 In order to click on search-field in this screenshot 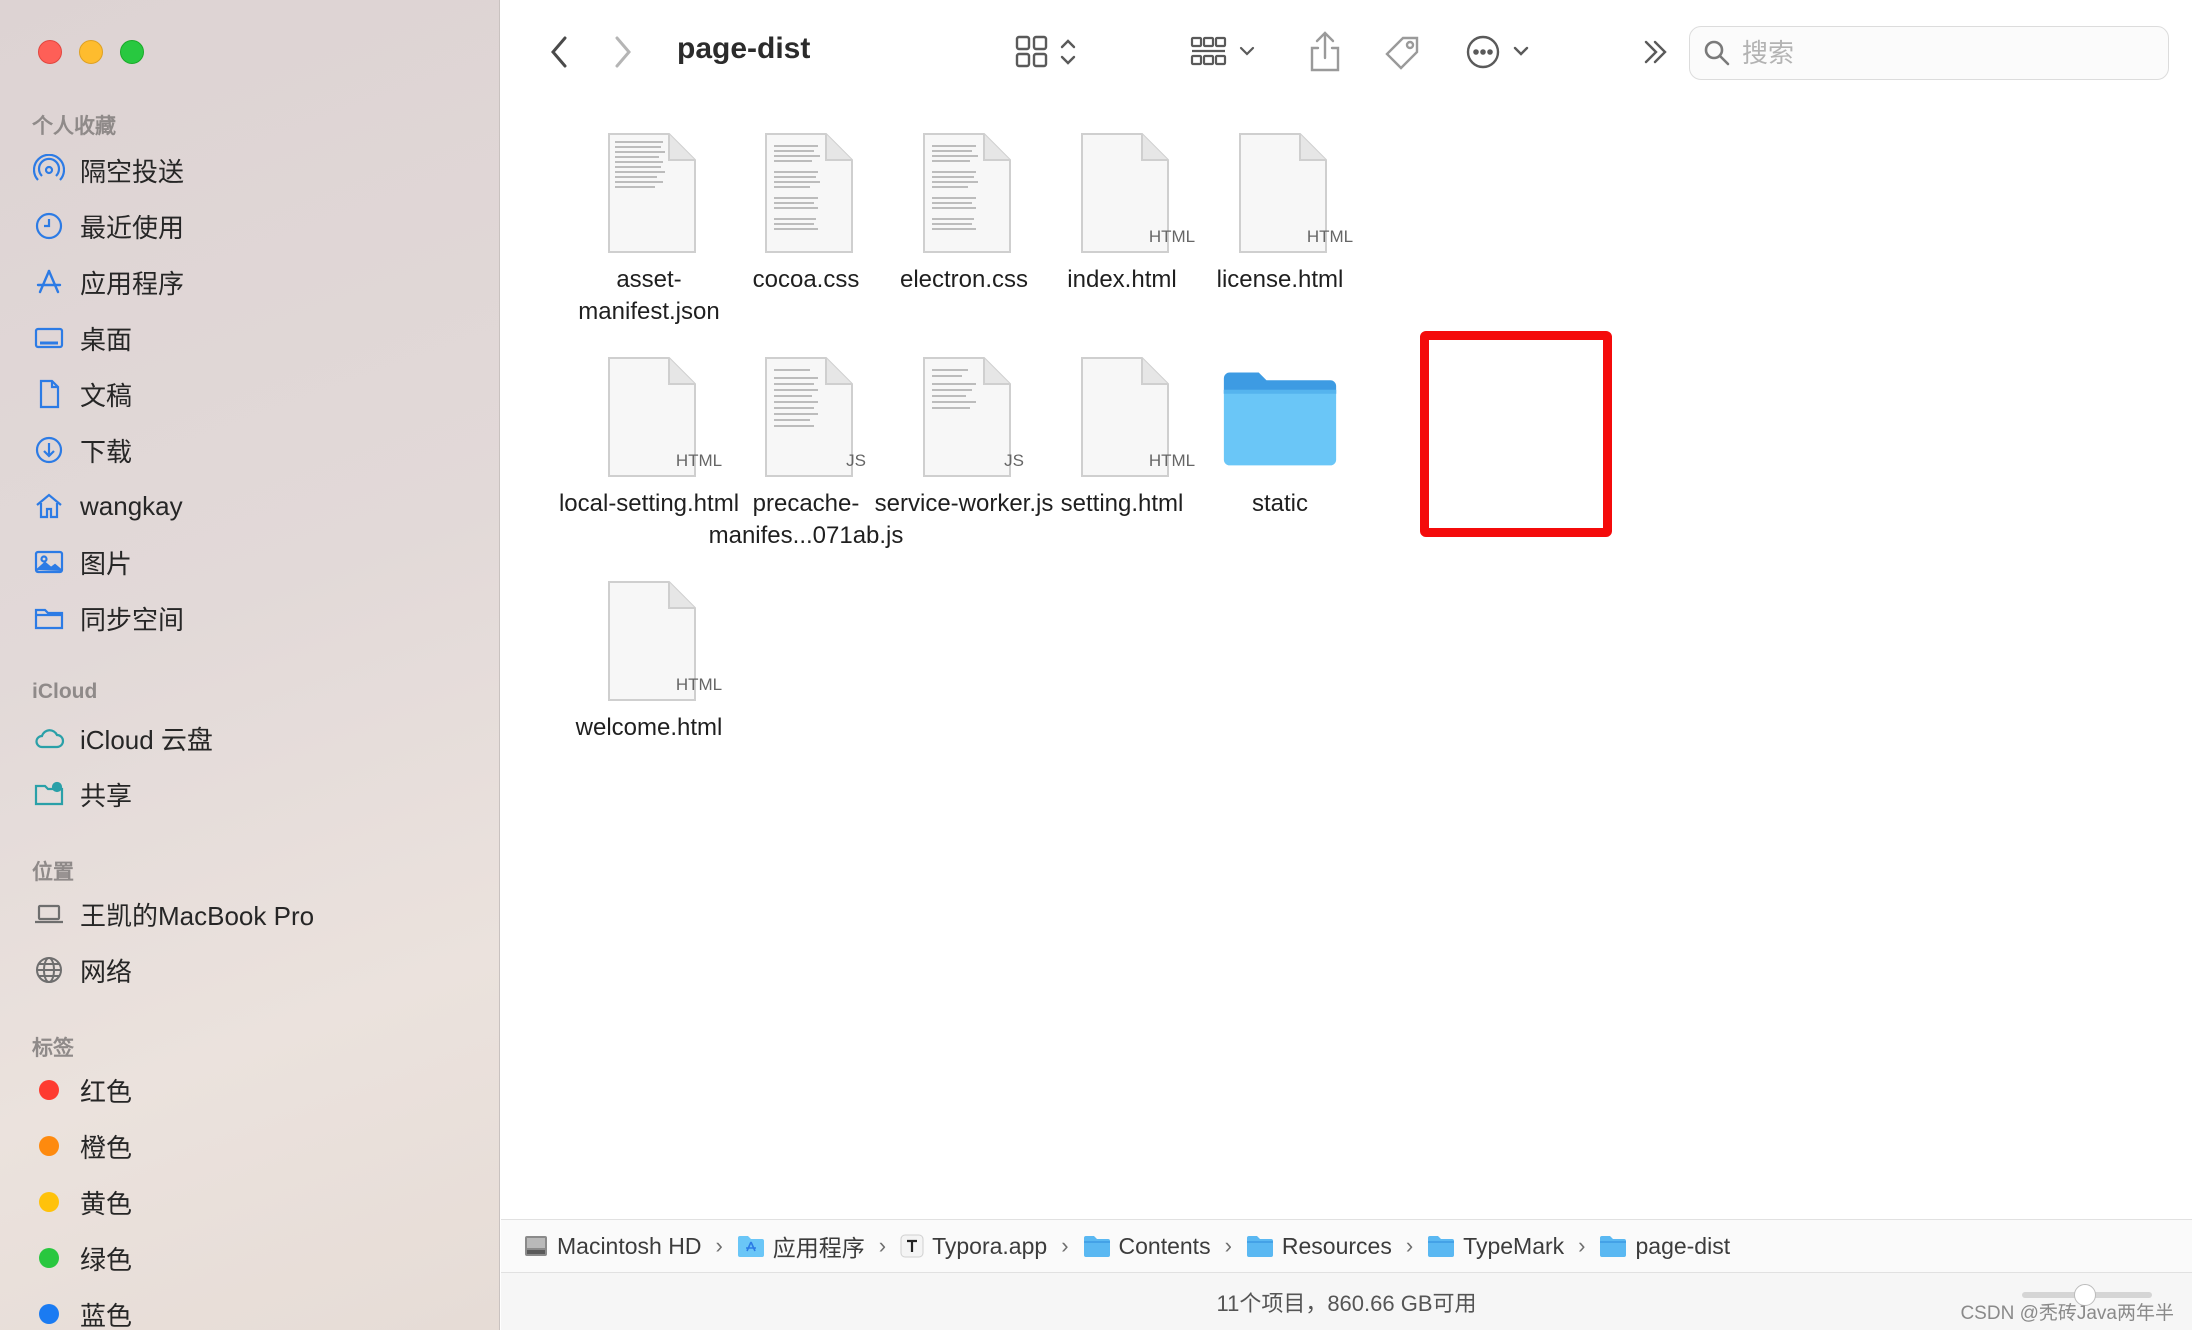, I will do `click(1929, 53)`.